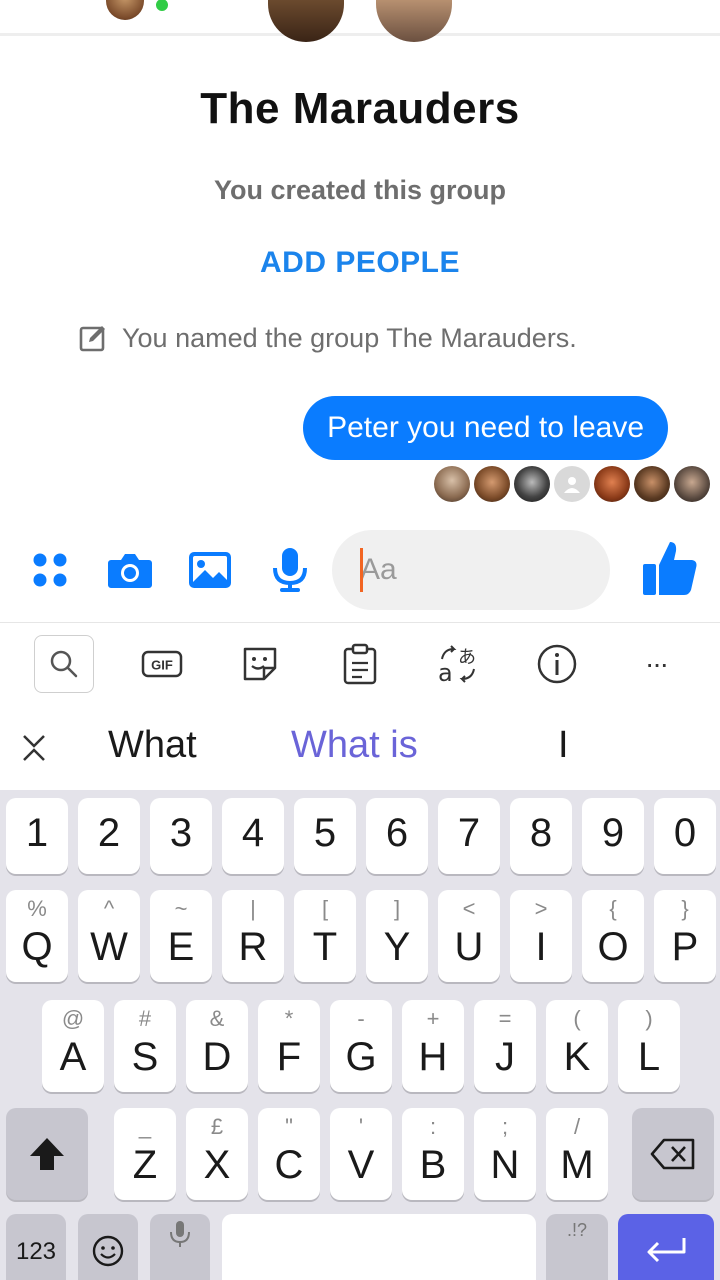 Image resolution: width=720 pixels, height=1280 pixels. I want to click on image-icon, so click(210, 570).